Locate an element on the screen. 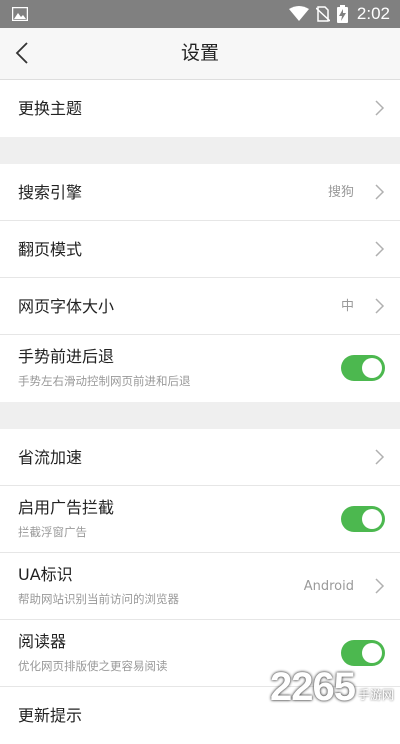 The image size is (400, 744). gesture-toggle is located at coordinates (363, 368).